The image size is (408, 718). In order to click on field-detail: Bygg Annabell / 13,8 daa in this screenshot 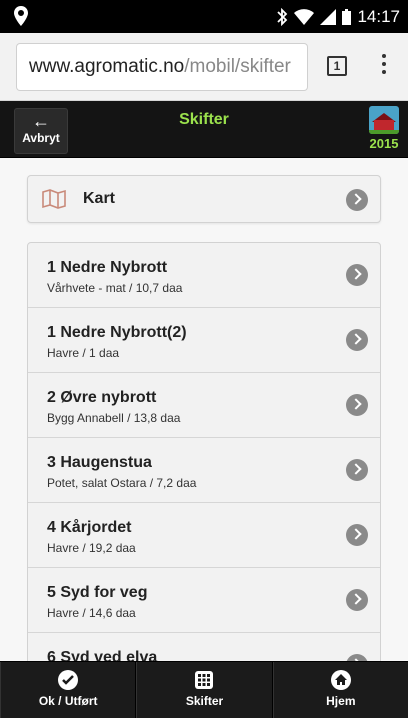, I will do `click(114, 418)`.